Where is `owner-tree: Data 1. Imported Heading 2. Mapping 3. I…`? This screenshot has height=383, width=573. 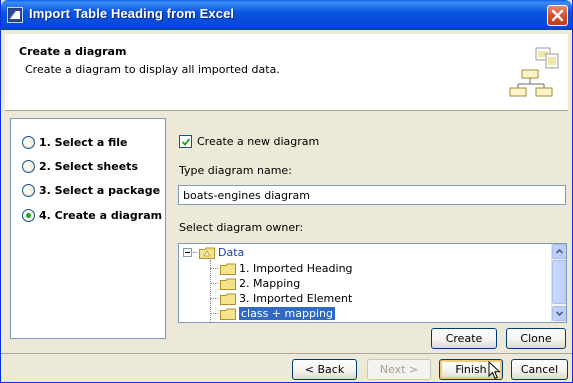
owner-tree: Data 1. Imported Heading 2. Mapping 3. I… is located at coordinates (372, 283).